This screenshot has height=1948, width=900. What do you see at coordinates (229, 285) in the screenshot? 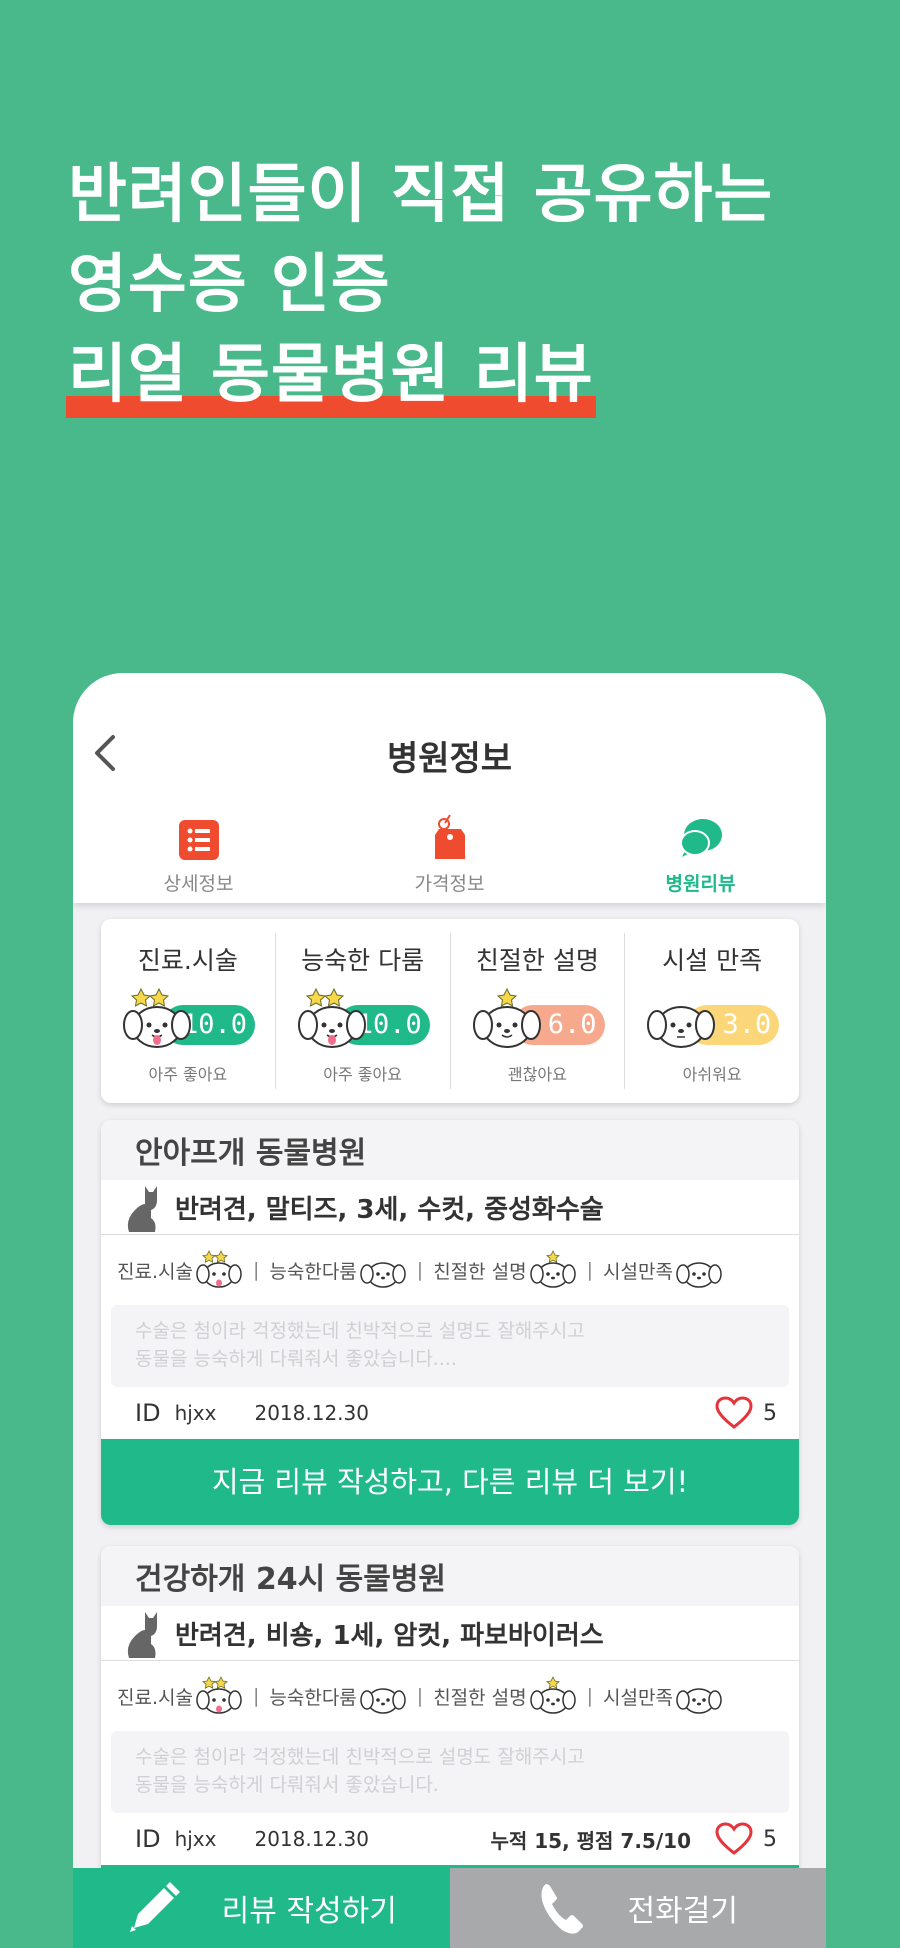
I see `headline-line-2: 영수증 인증` at bounding box center [229, 285].